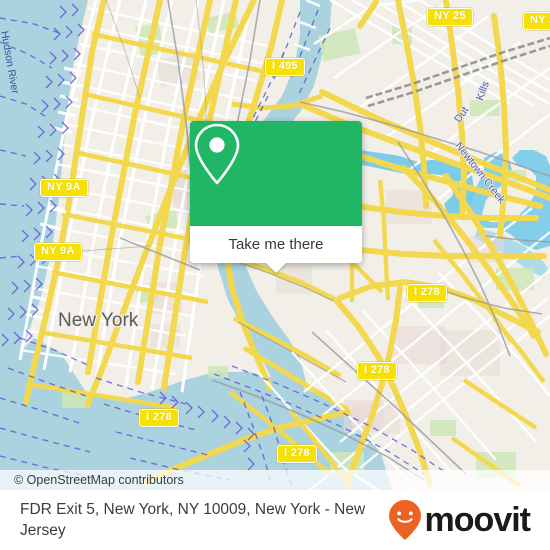 Image resolution: width=550 pixels, height=550 pixels. I want to click on moovit-smiley-pin-icon, so click(404, 520).